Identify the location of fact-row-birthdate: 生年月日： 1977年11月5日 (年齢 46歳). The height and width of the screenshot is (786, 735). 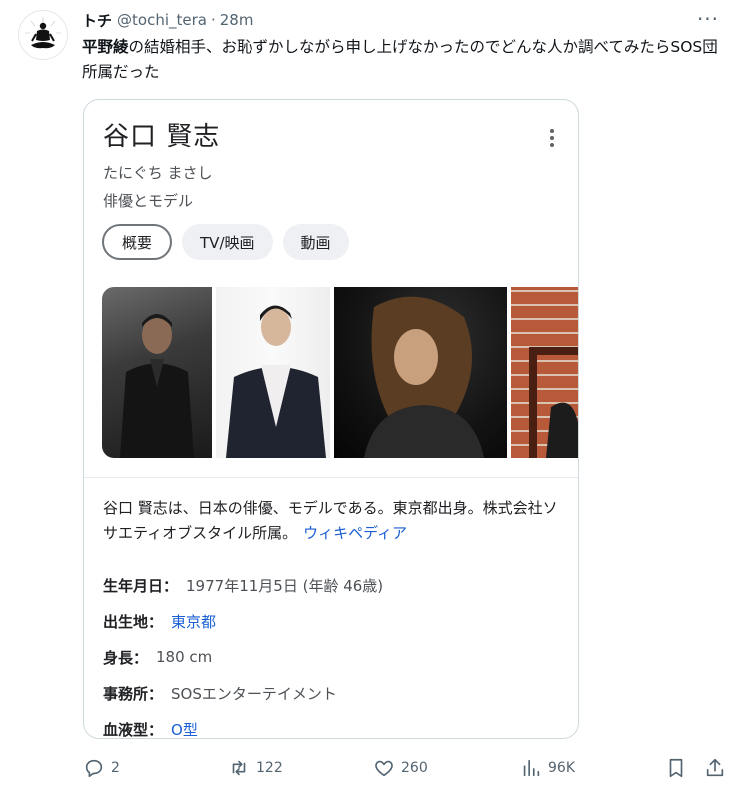
(243, 585).